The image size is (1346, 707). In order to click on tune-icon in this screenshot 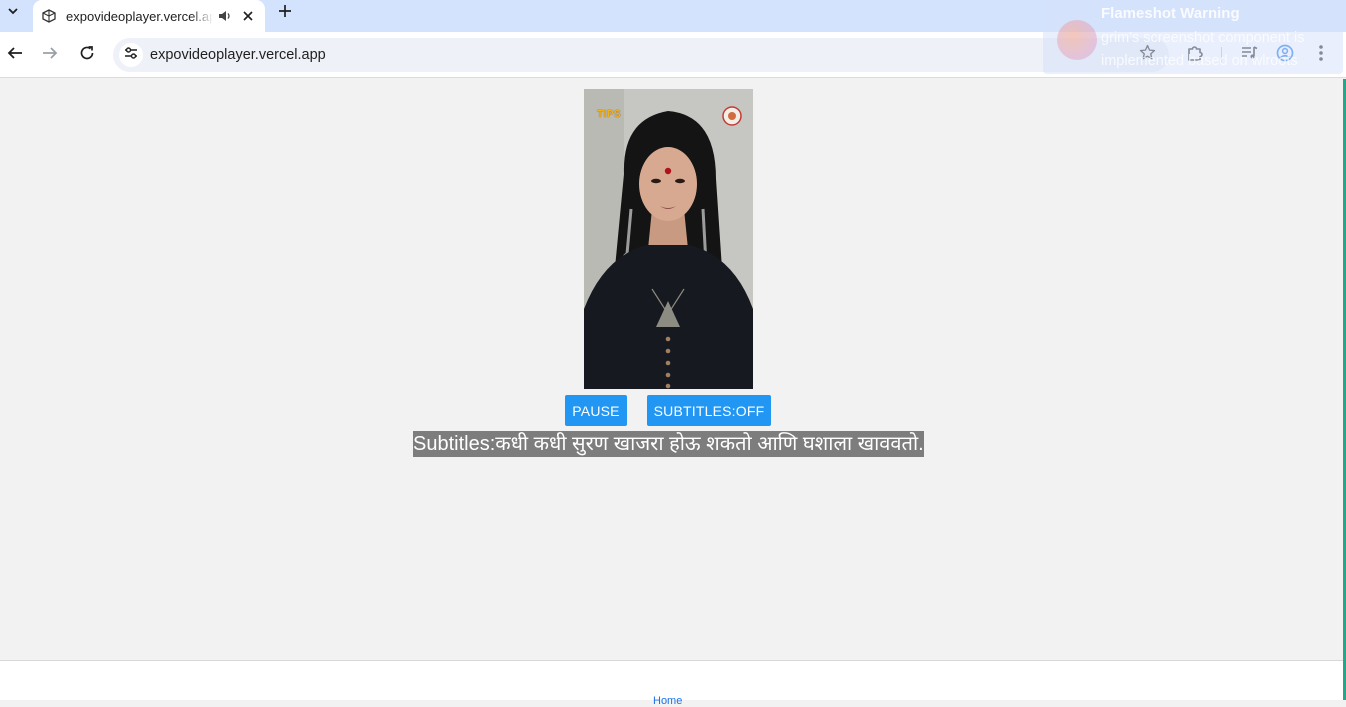, I will do `click(131, 55)`.